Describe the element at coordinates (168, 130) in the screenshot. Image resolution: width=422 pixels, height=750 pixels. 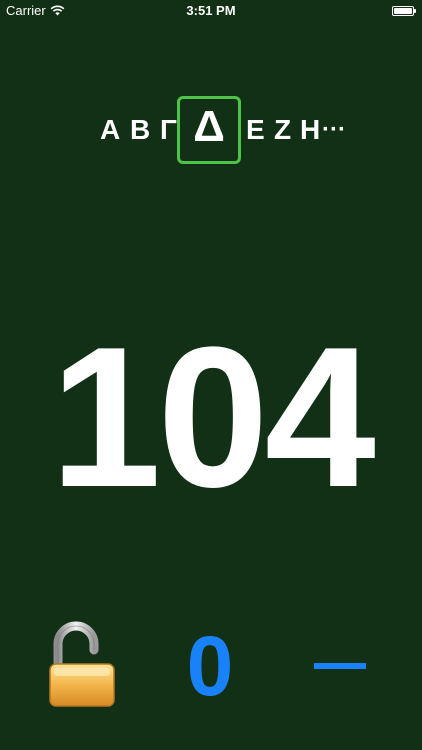
I see `letter-gamma: Γ` at that location.